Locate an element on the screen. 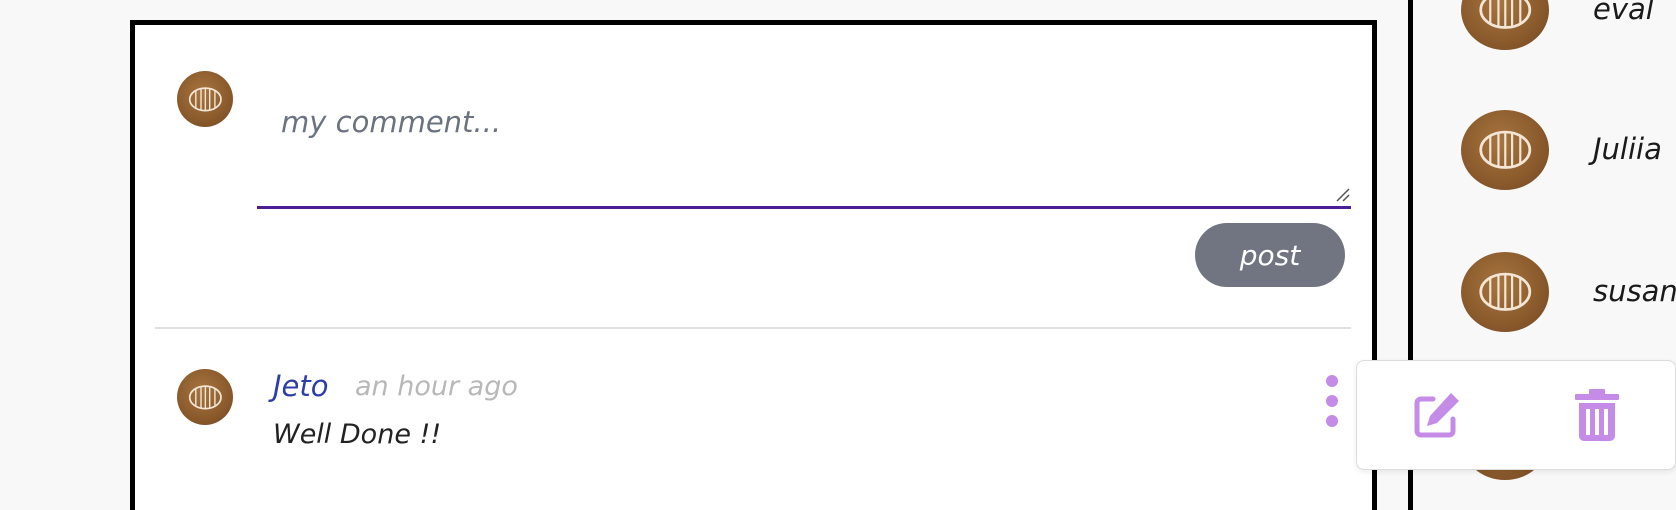 This screenshot has height=510, width=1676. input-underline is located at coordinates (804, 207).